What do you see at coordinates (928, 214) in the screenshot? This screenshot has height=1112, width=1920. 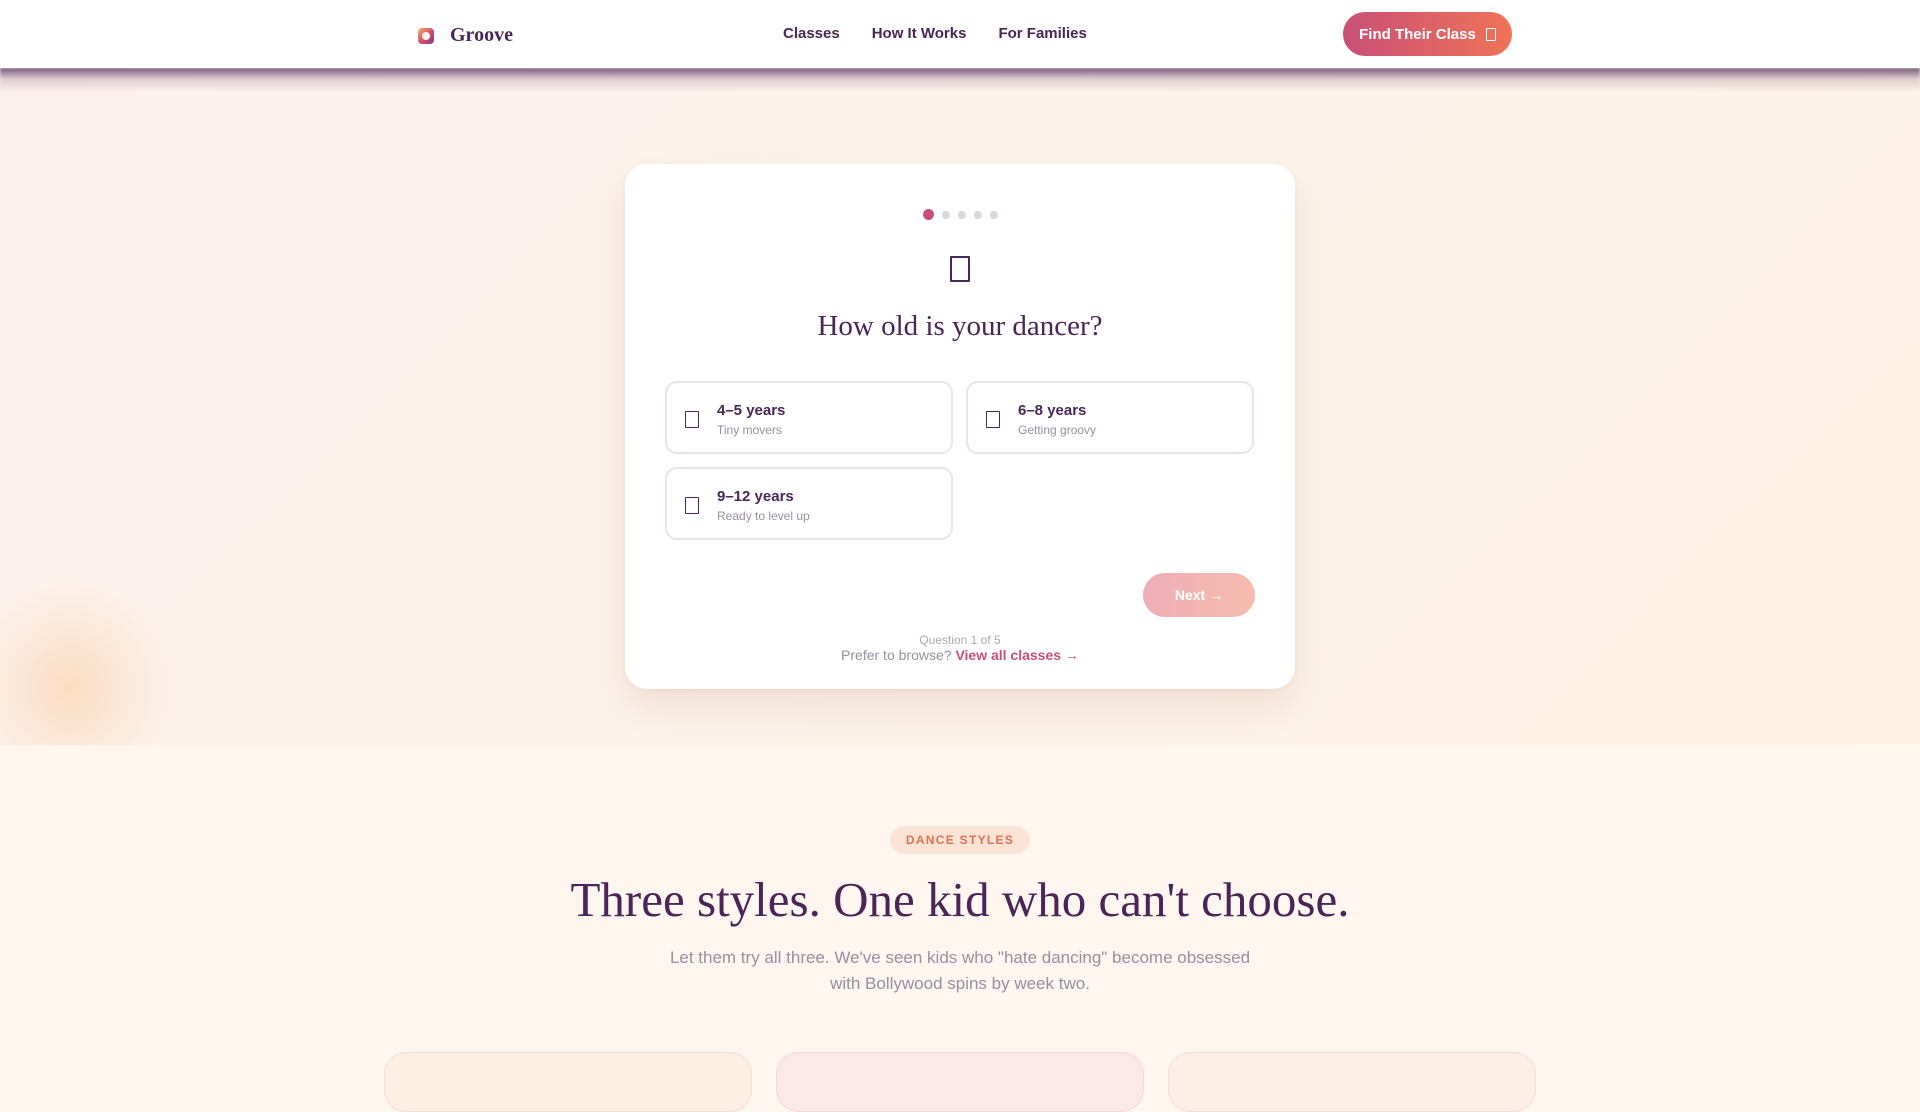 I see `progress-dot-active` at bounding box center [928, 214].